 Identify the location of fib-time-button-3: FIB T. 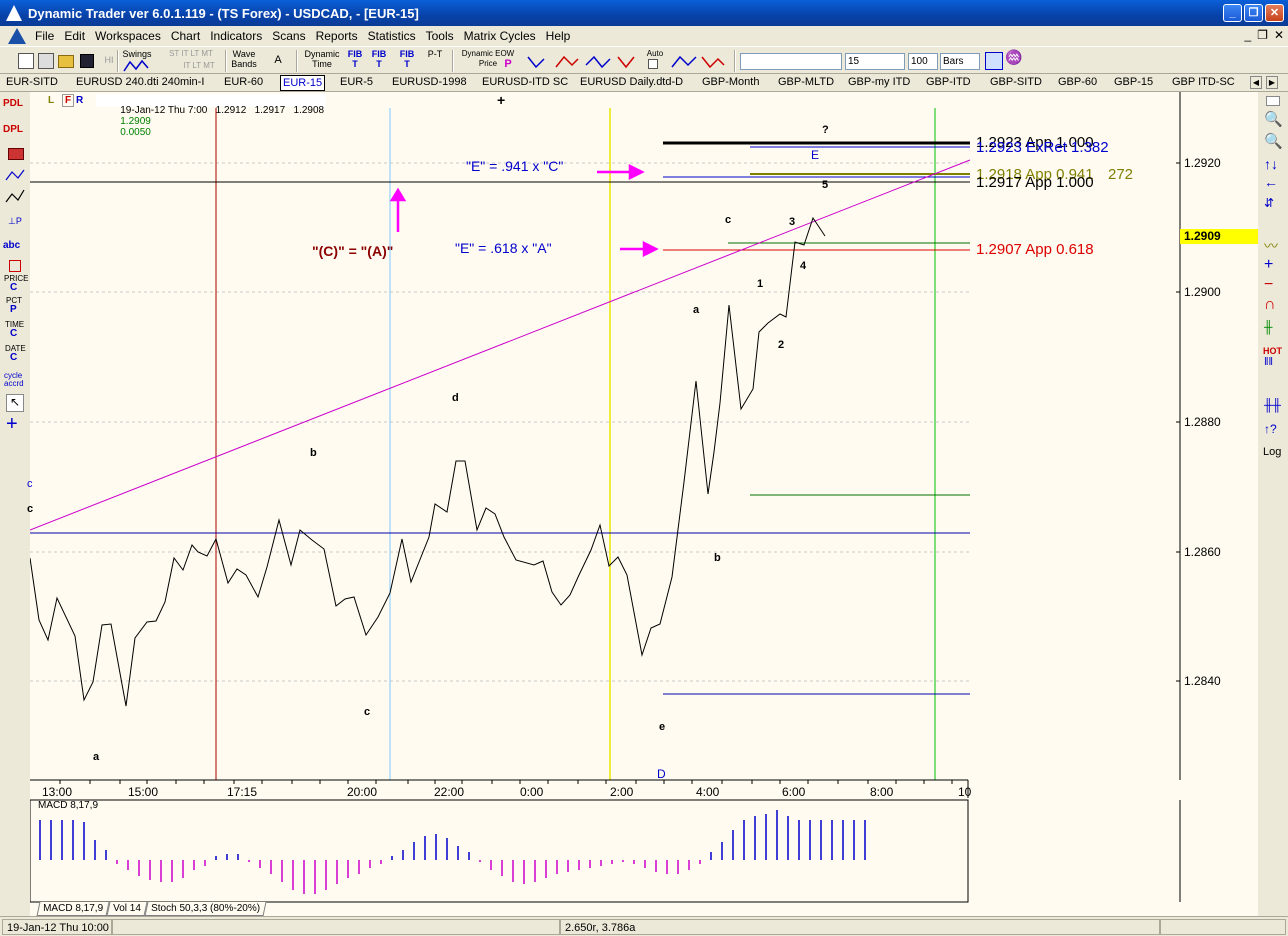
(407, 61).